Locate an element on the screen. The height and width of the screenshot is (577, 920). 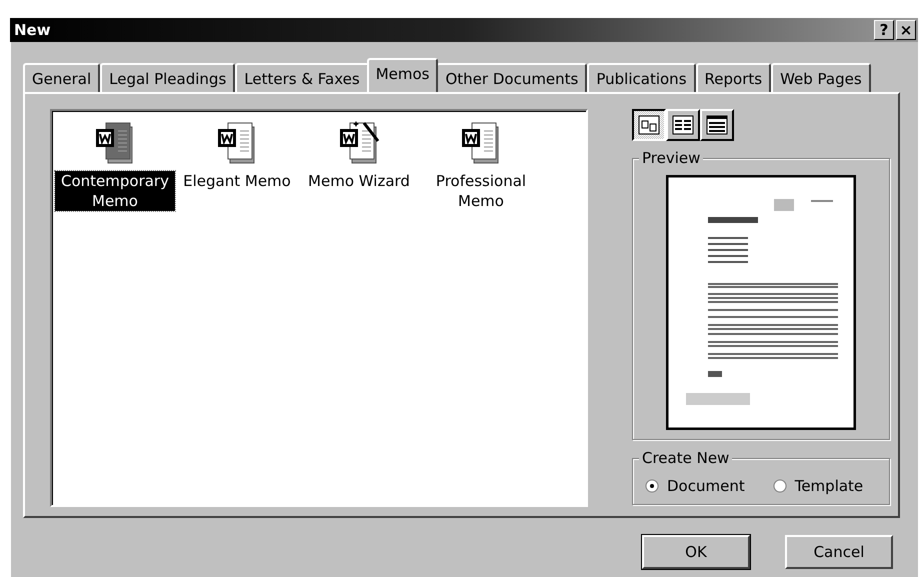
tab: Web Pages is located at coordinates (821, 77).